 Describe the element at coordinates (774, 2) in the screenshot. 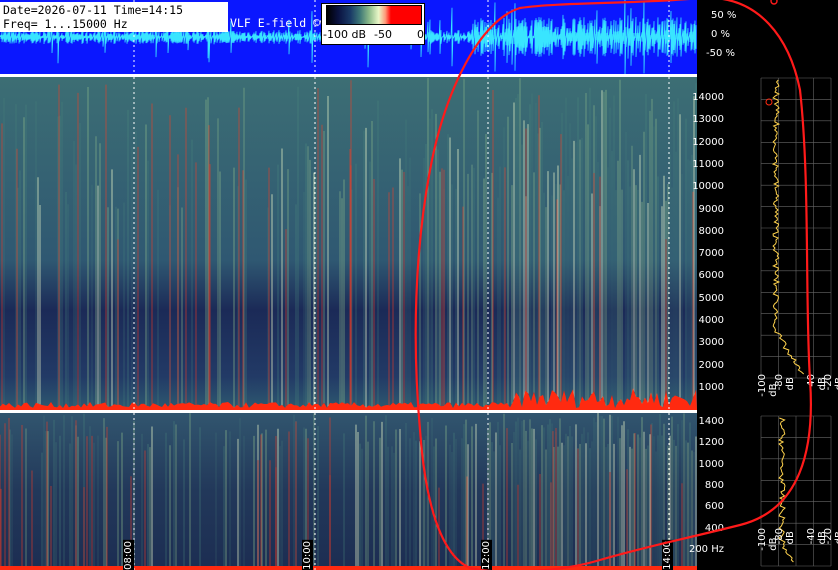

I see `annotation-dot` at that location.